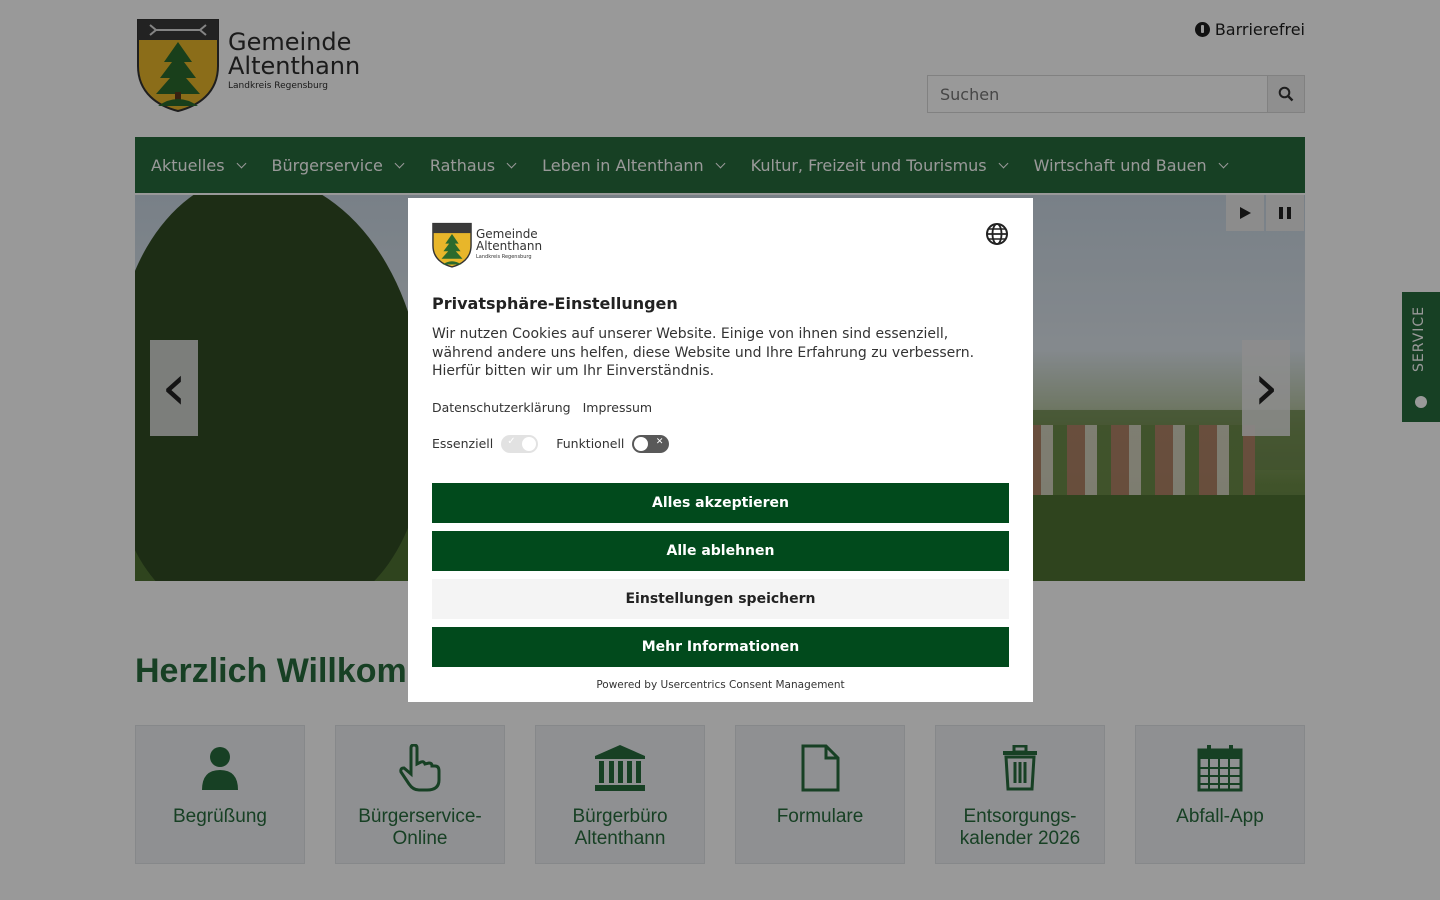 The height and width of the screenshot is (900, 1440). I want to click on accept-all-button: Alles akzeptieren, so click(720, 502).